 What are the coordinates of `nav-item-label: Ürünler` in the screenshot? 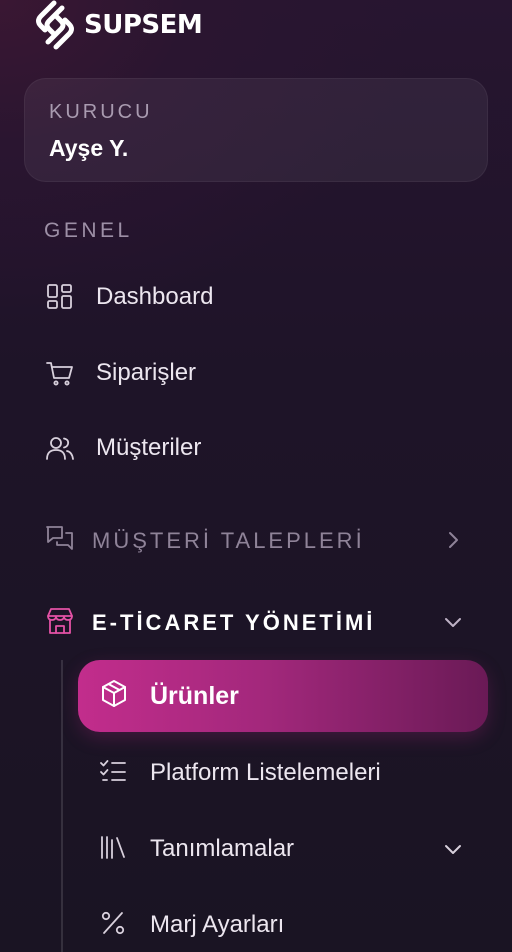 It's located at (194, 695).